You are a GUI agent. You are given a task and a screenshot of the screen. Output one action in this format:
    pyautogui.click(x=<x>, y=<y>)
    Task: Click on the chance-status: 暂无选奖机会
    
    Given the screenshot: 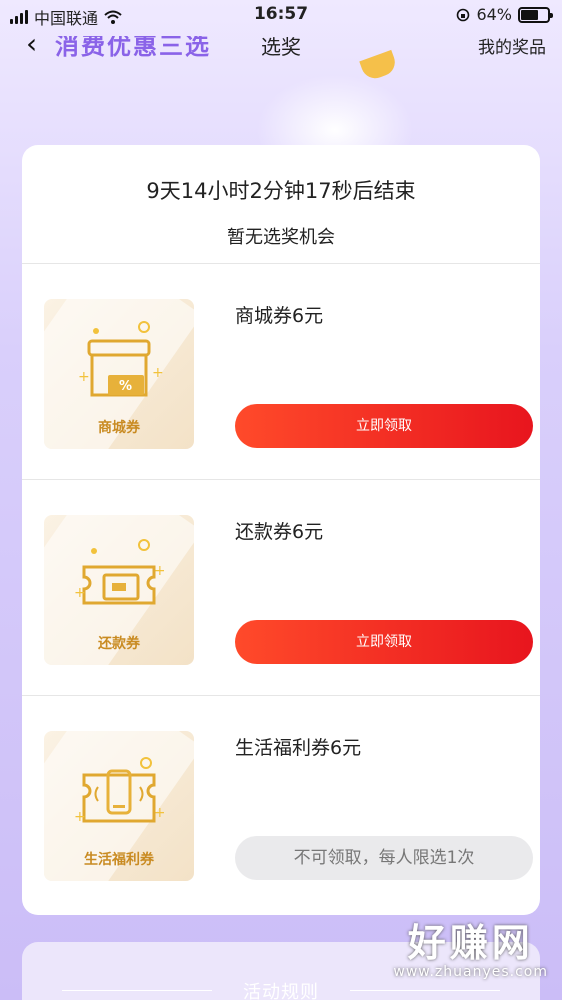 What is the action you would take?
    pyautogui.click(x=281, y=237)
    